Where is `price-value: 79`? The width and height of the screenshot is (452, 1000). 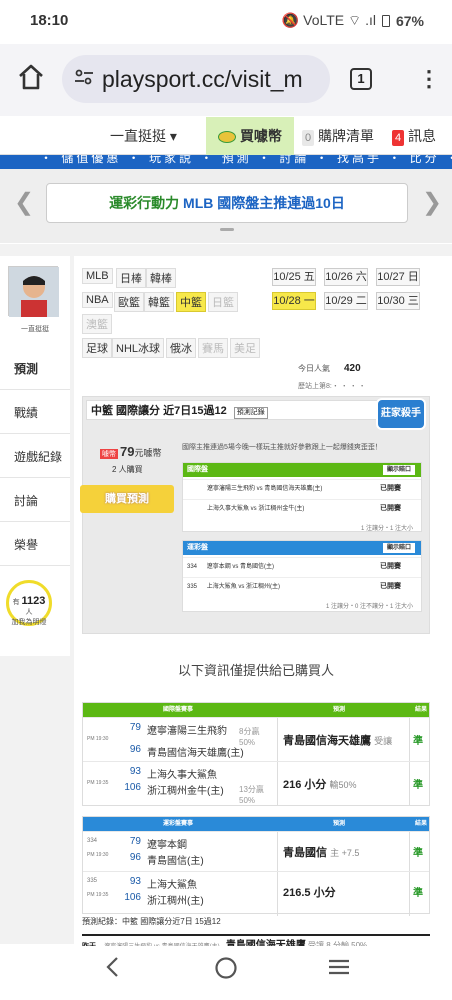 price-value: 79 is located at coordinates (127, 451).